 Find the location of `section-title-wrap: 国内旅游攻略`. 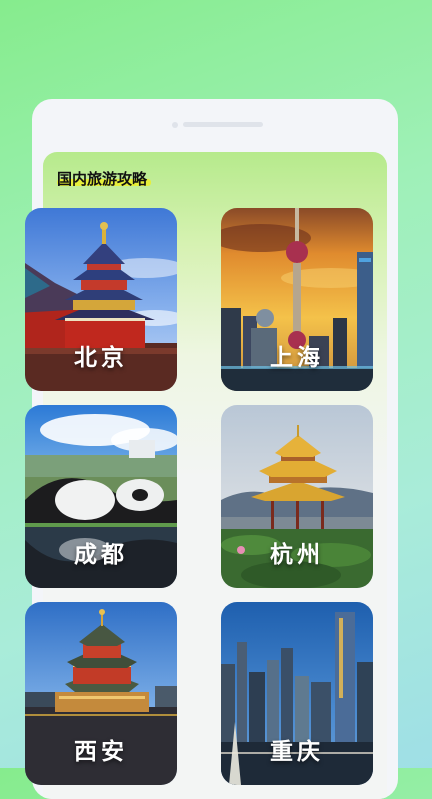

section-title-wrap: 国内旅游攻略 is located at coordinates (104, 178).